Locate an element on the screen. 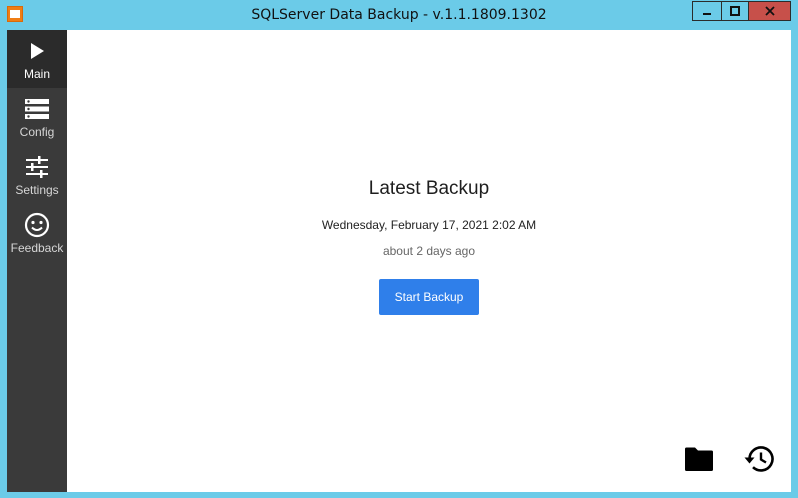 This screenshot has height=498, width=798. maximize-icon is located at coordinates (735, 11).